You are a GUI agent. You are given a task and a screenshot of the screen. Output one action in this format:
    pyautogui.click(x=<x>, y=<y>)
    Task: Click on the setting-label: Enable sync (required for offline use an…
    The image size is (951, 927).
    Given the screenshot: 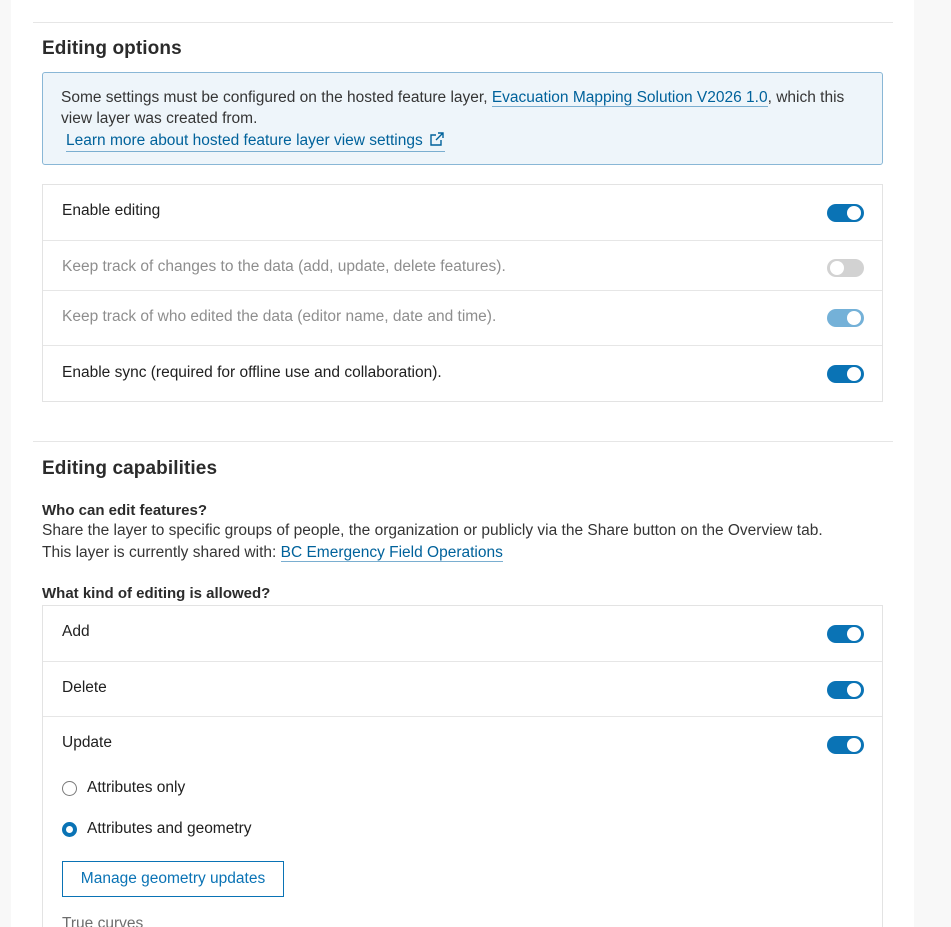 What is the action you would take?
    pyautogui.click(x=252, y=372)
    